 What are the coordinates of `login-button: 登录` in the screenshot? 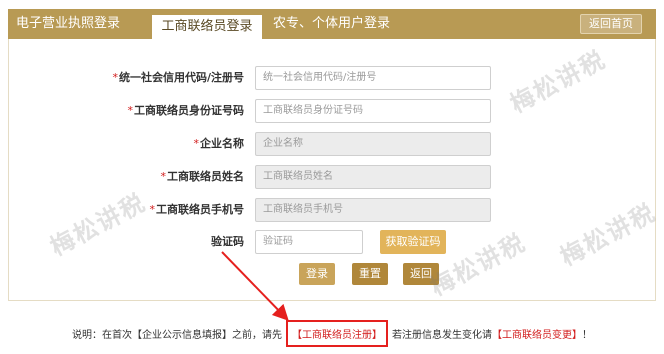 It's located at (317, 274).